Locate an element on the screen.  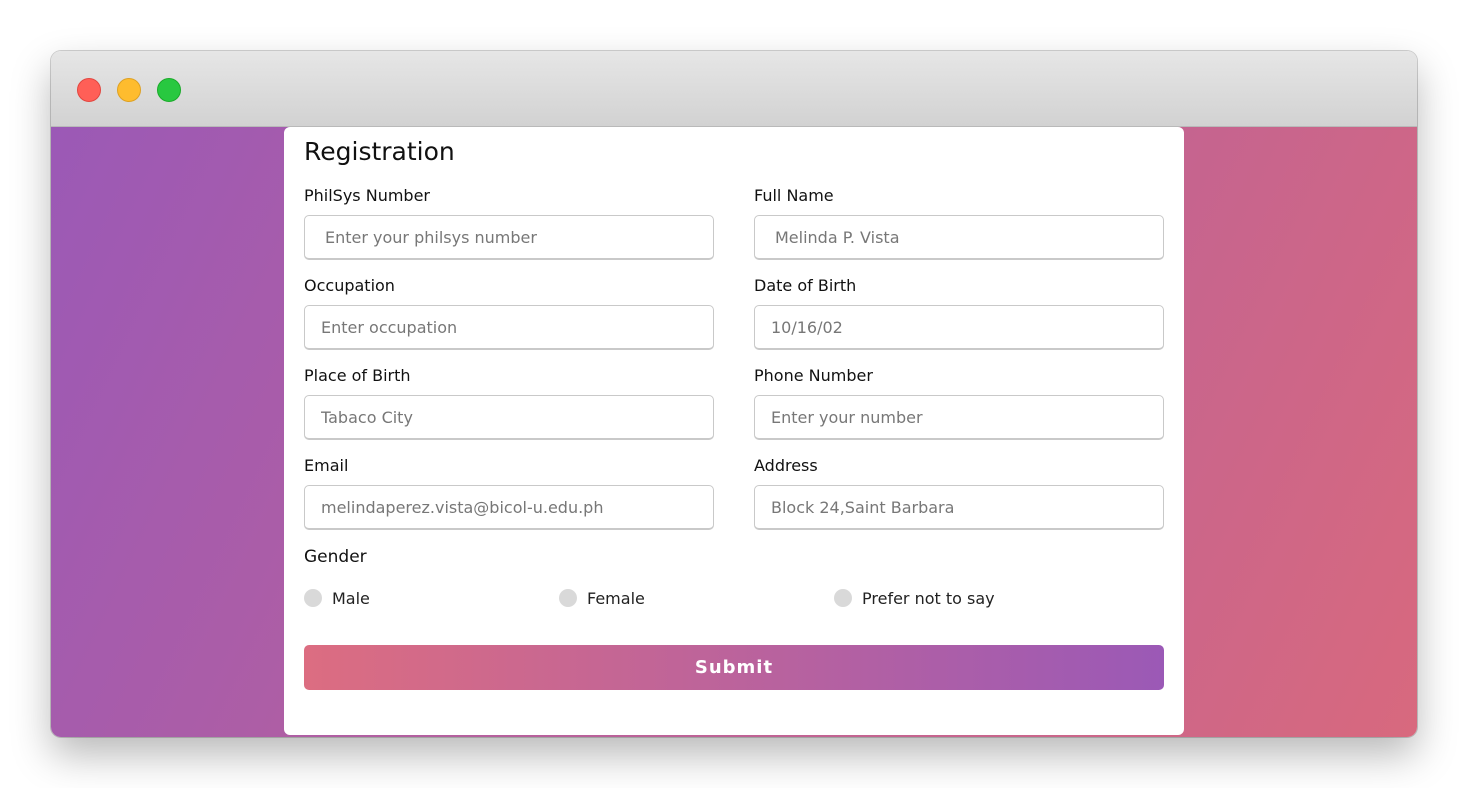
gender-option-female: Female is located at coordinates (602, 598).